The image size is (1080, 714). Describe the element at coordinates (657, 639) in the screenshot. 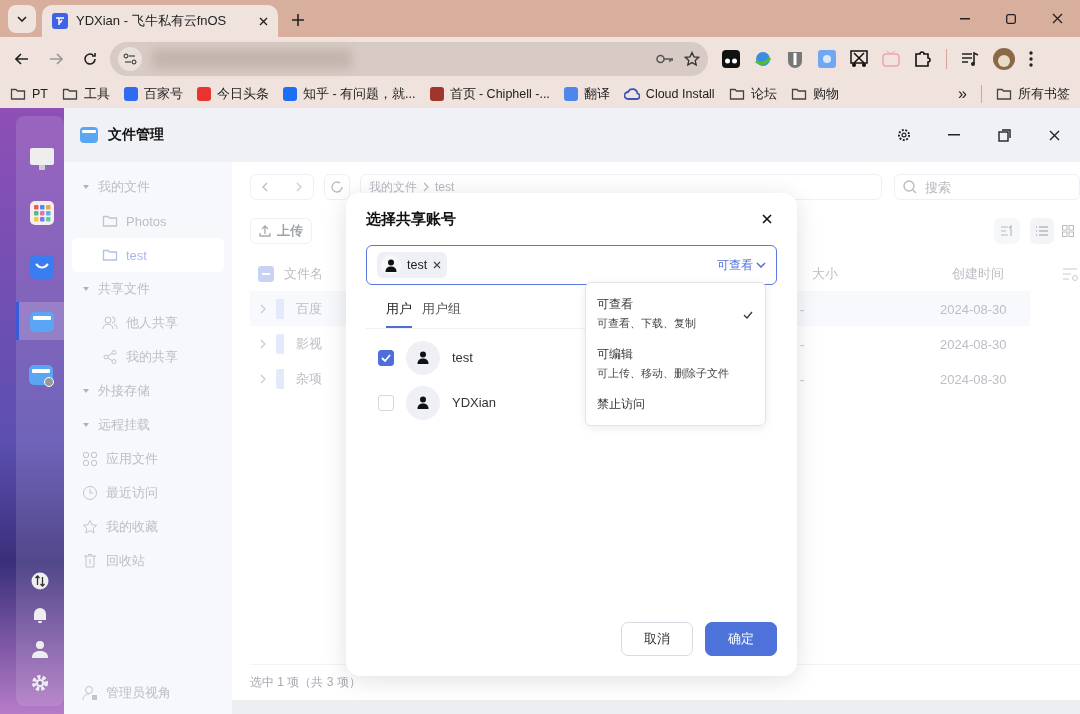

I see `cancel-button: 取消` at that location.